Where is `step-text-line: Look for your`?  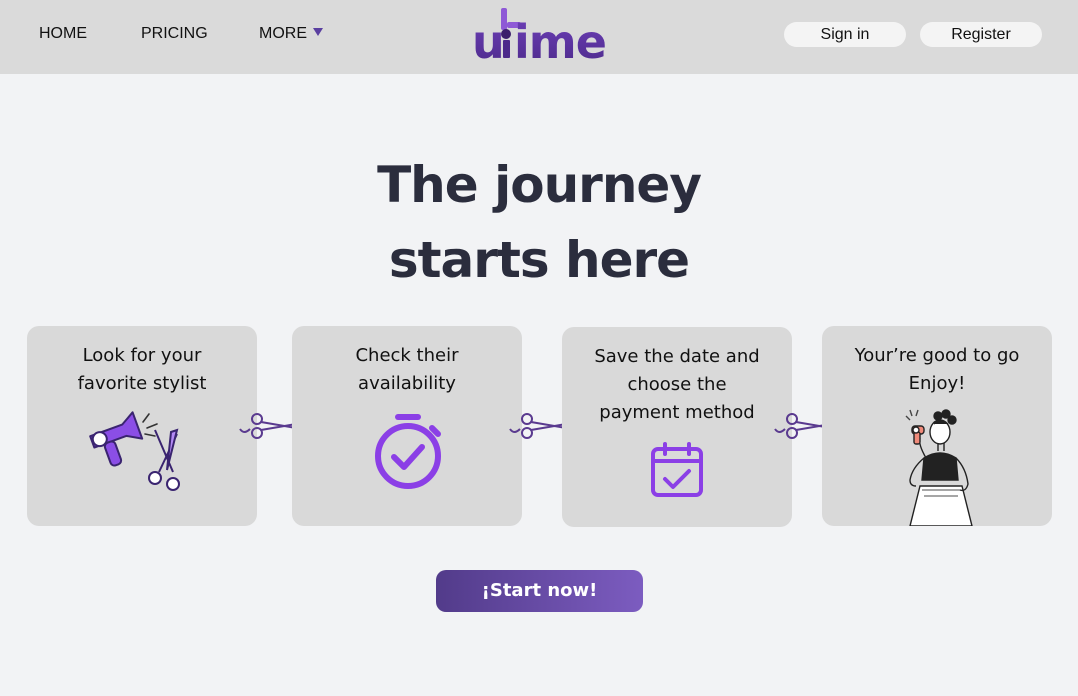
step-text-line: Look for your is located at coordinates (142, 355).